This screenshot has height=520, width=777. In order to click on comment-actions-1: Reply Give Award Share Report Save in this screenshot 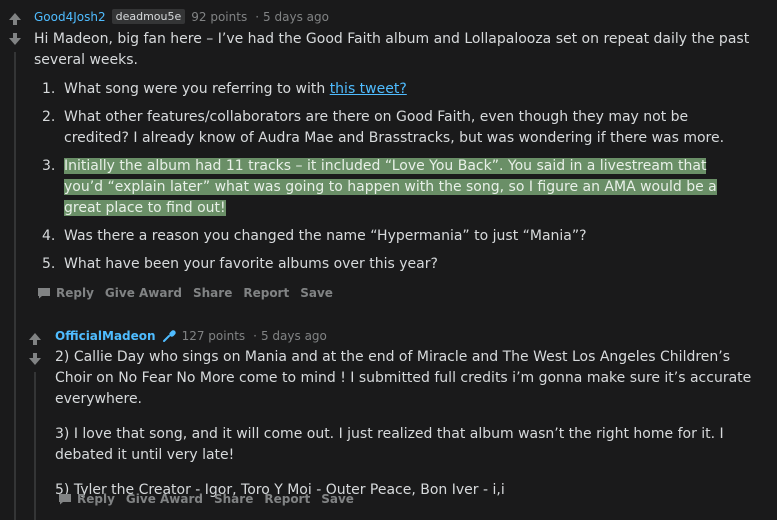, I will do `click(190, 293)`.